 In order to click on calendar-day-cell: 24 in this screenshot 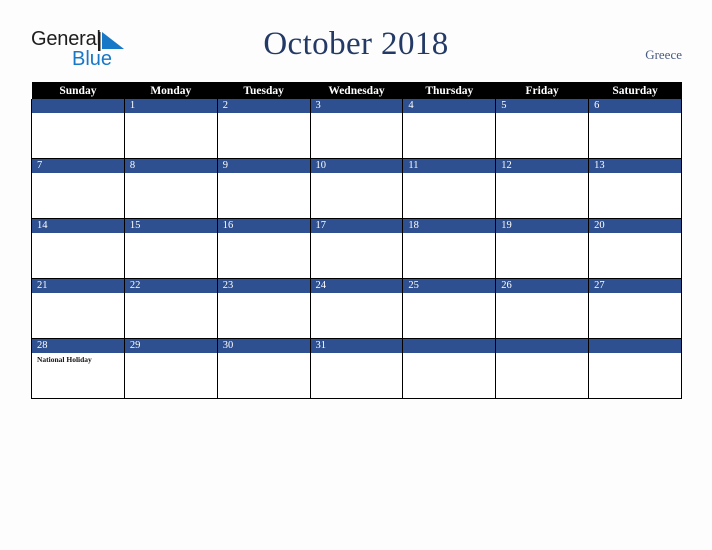, I will do `click(356, 308)`.